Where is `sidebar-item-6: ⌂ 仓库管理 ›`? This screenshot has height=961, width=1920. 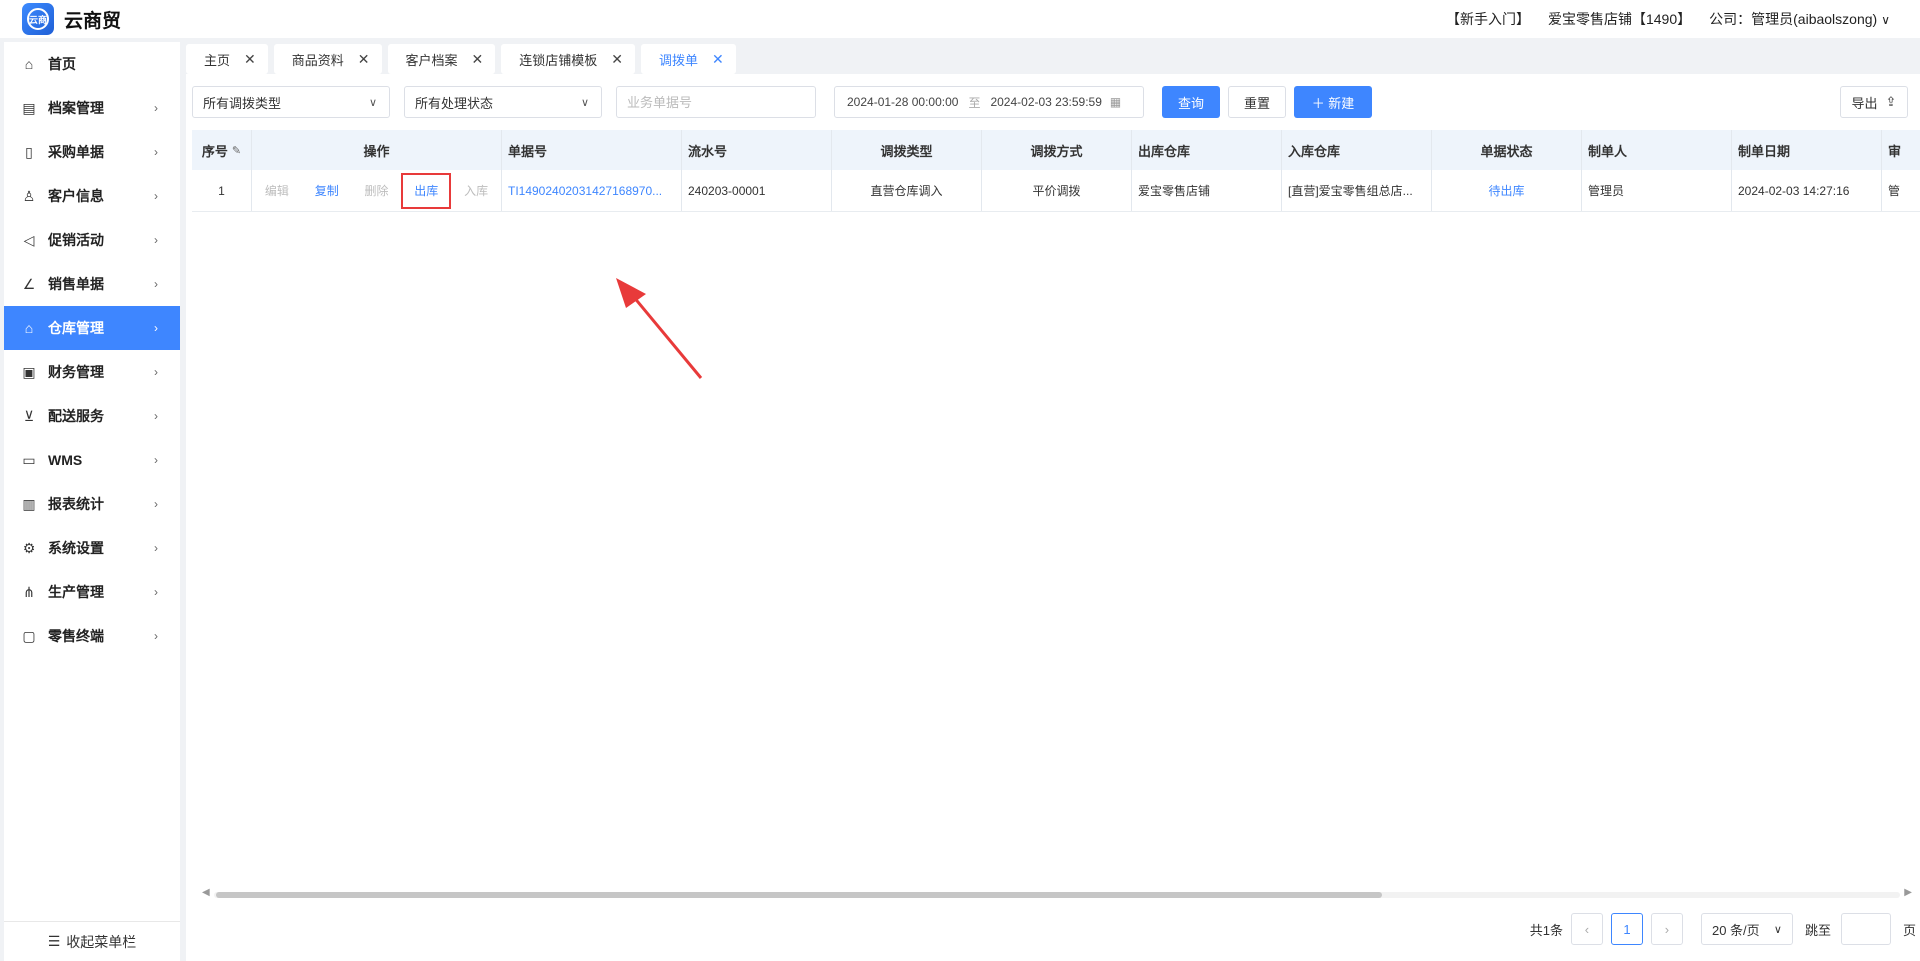 sidebar-item-6: ⌂ 仓库管理 › is located at coordinates (92, 328).